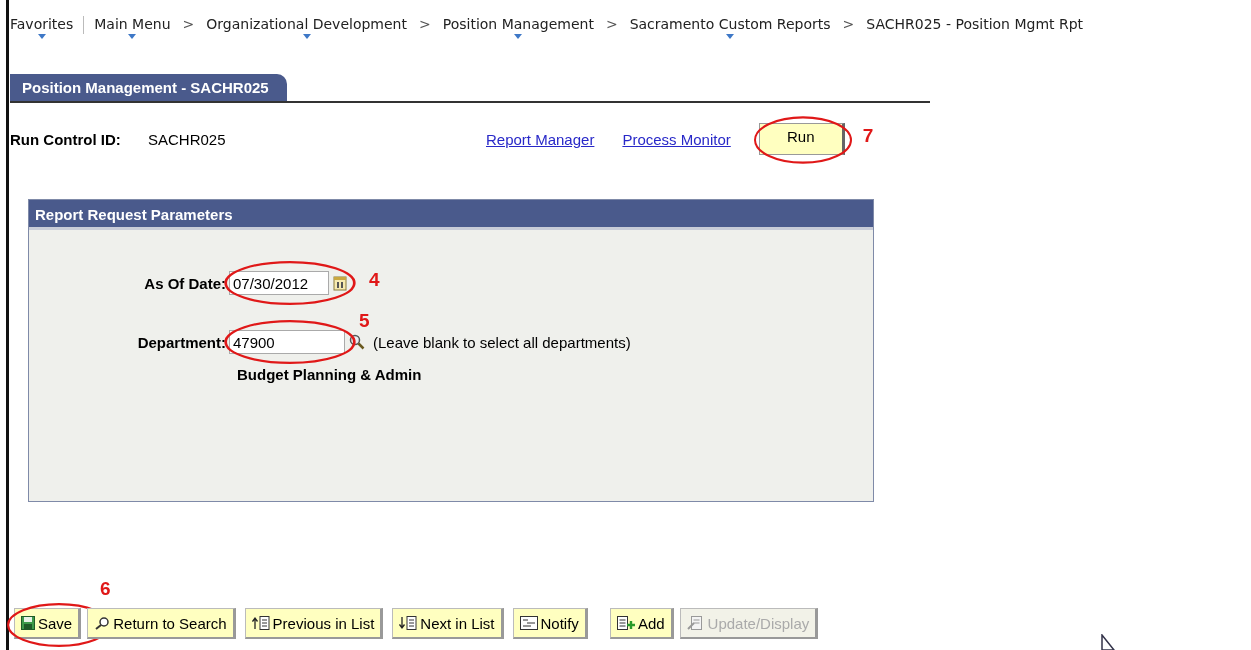 The height and width of the screenshot is (650, 1251). I want to click on toolbar-button: Next in List, so click(448, 623).